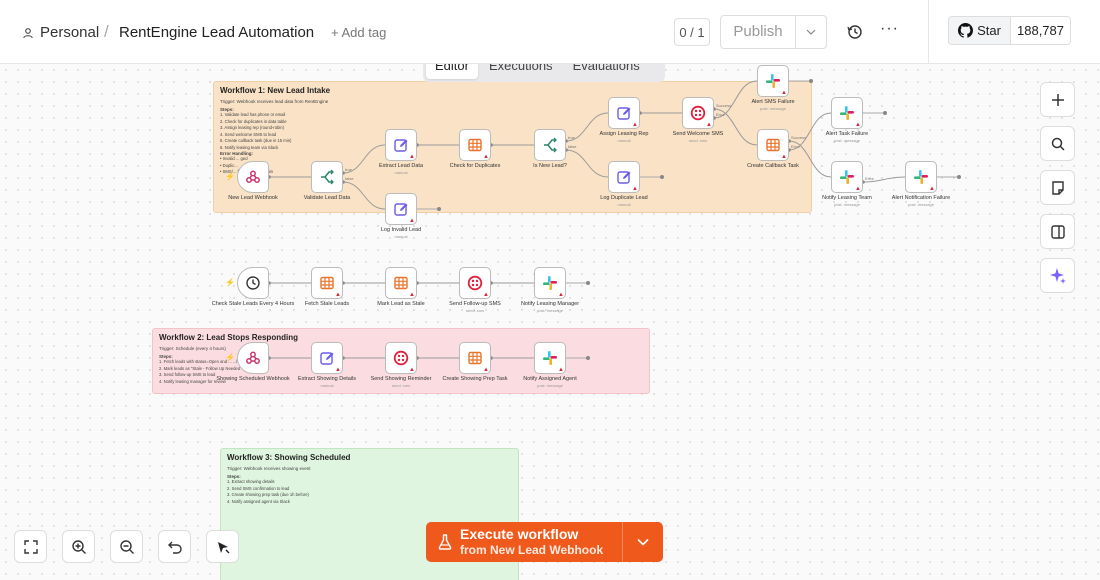 The image size is (1100, 580). Describe the element at coordinates (452, 71) in the screenshot. I see `tab-editor: Editor` at that location.